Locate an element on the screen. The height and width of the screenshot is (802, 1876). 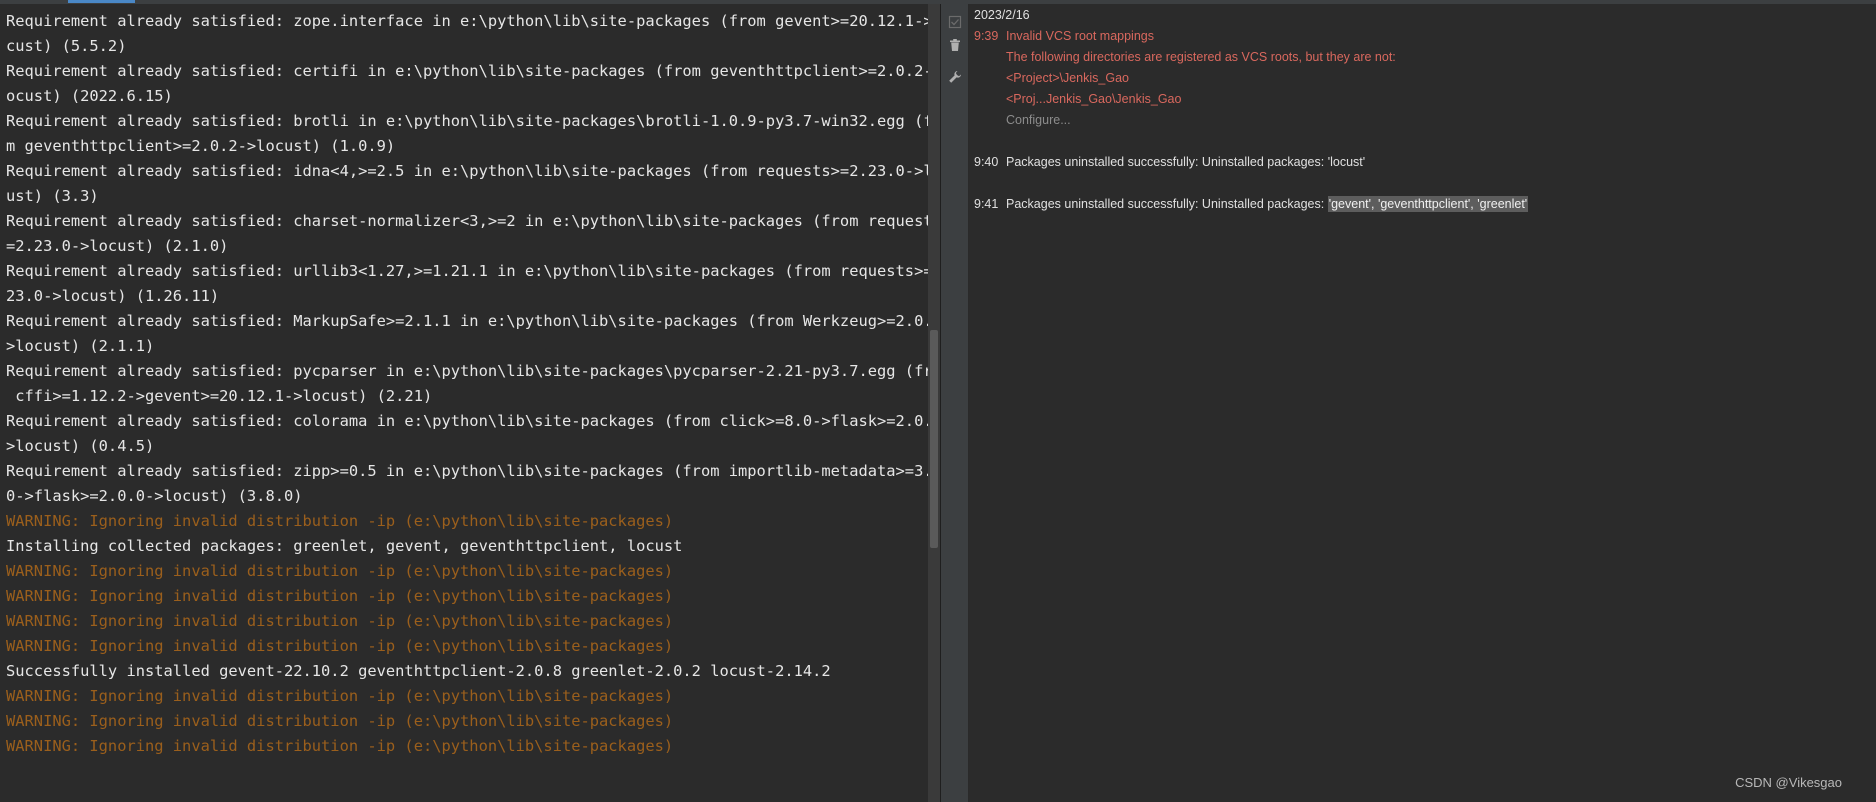
trash-icon is located at coordinates (955, 45).